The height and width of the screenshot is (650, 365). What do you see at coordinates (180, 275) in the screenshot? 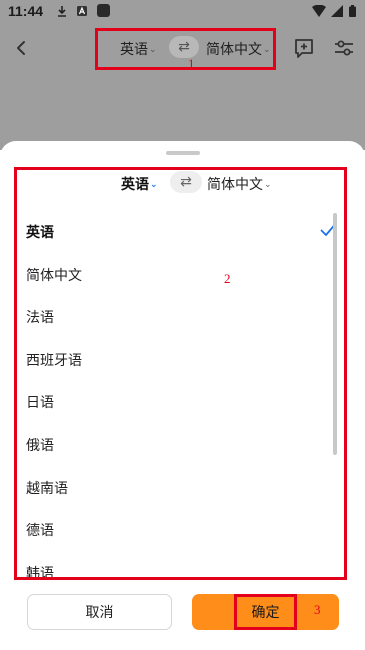
I see `language-option: 简体中文` at bounding box center [180, 275].